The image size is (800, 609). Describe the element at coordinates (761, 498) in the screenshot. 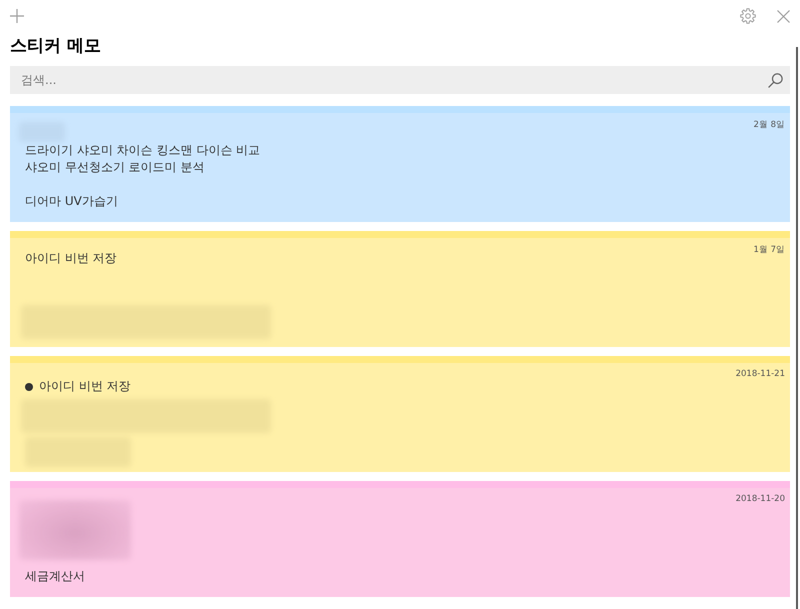

I see `note-date: 2018-11-20` at that location.